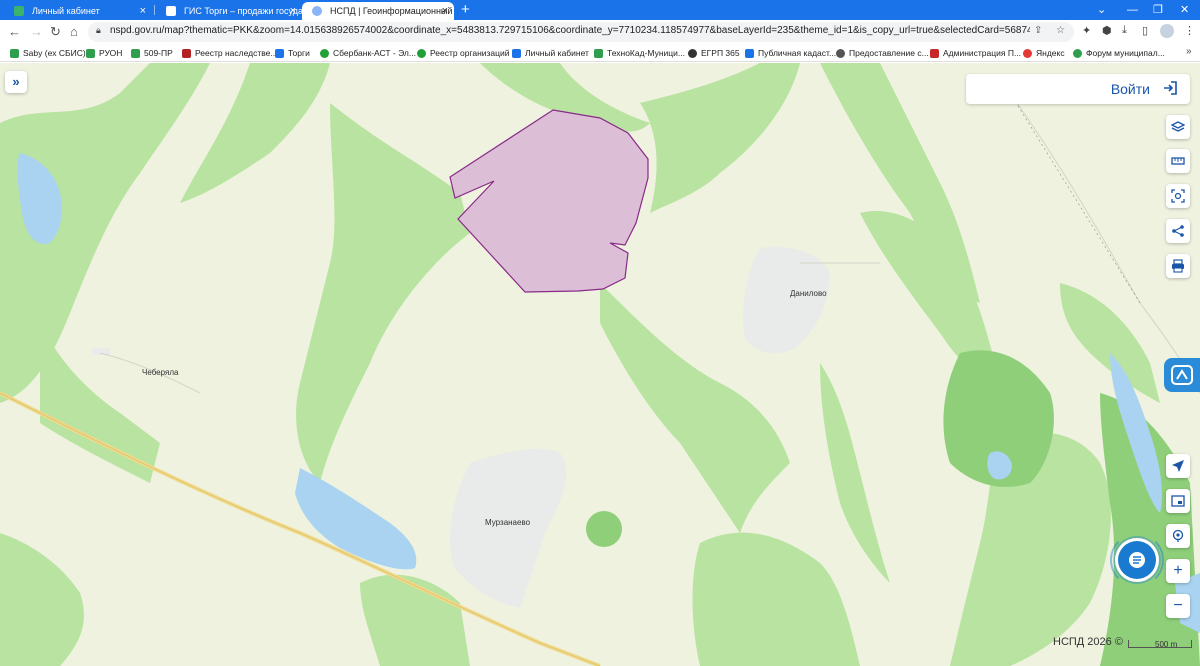  Describe the element at coordinates (1167, 31) in the screenshot. I see `avatar` at that location.